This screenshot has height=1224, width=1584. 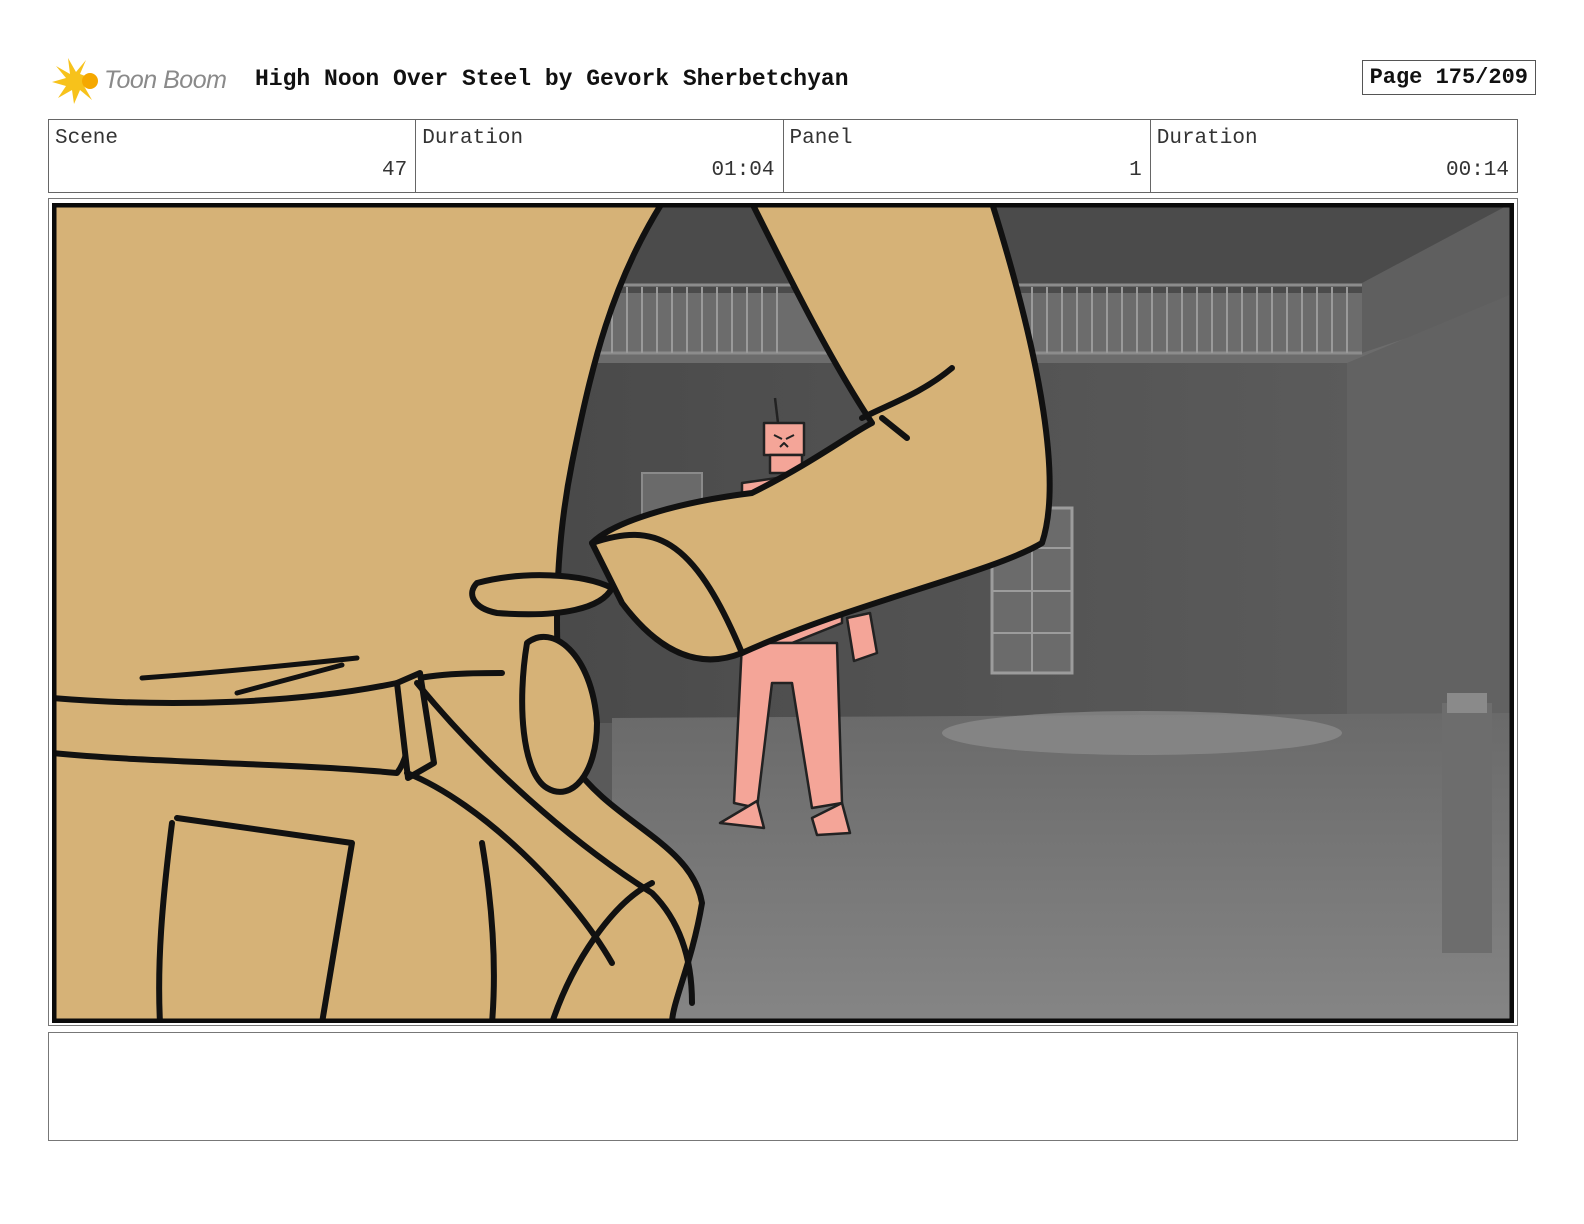 What do you see at coordinates (473, 138) in the screenshot?
I see `scene-duration-label: Duration` at bounding box center [473, 138].